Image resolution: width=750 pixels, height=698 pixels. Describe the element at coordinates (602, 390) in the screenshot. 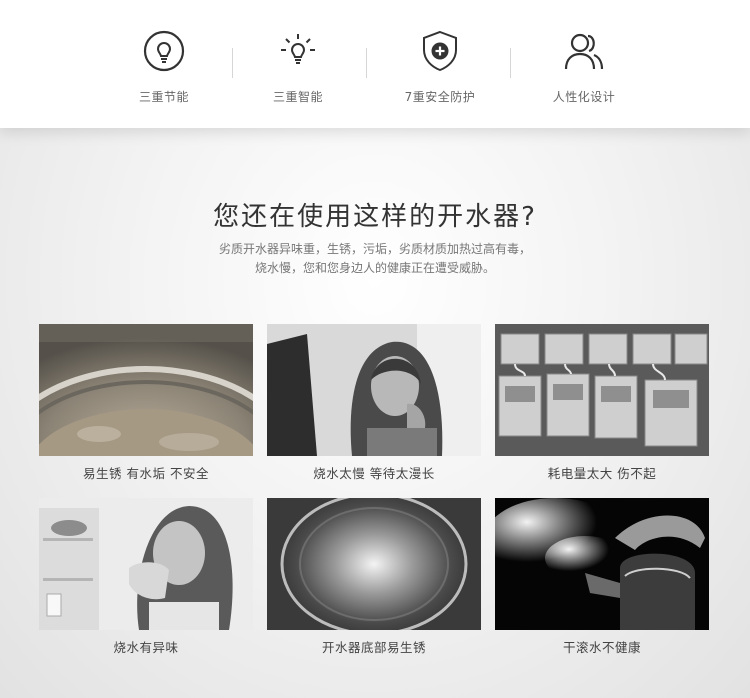

I see `electric-meters-photo` at that location.